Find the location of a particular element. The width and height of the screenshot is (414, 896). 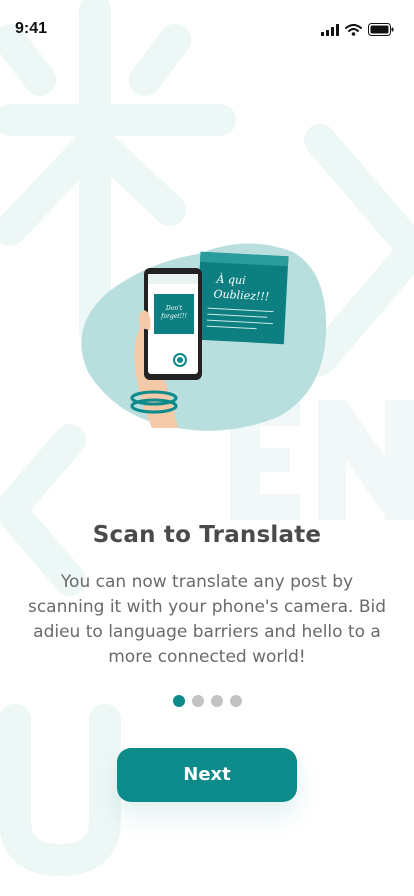

status-icons is located at coordinates (357, 29).